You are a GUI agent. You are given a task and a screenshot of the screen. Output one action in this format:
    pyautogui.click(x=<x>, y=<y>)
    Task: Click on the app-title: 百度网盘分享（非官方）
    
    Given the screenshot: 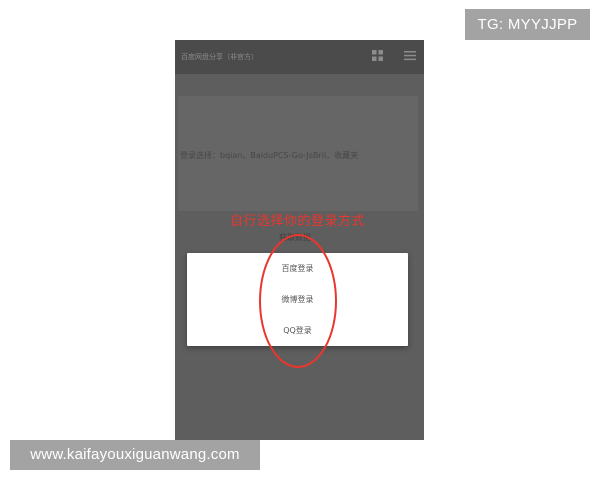 What is the action you would take?
    pyautogui.click(x=219, y=57)
    